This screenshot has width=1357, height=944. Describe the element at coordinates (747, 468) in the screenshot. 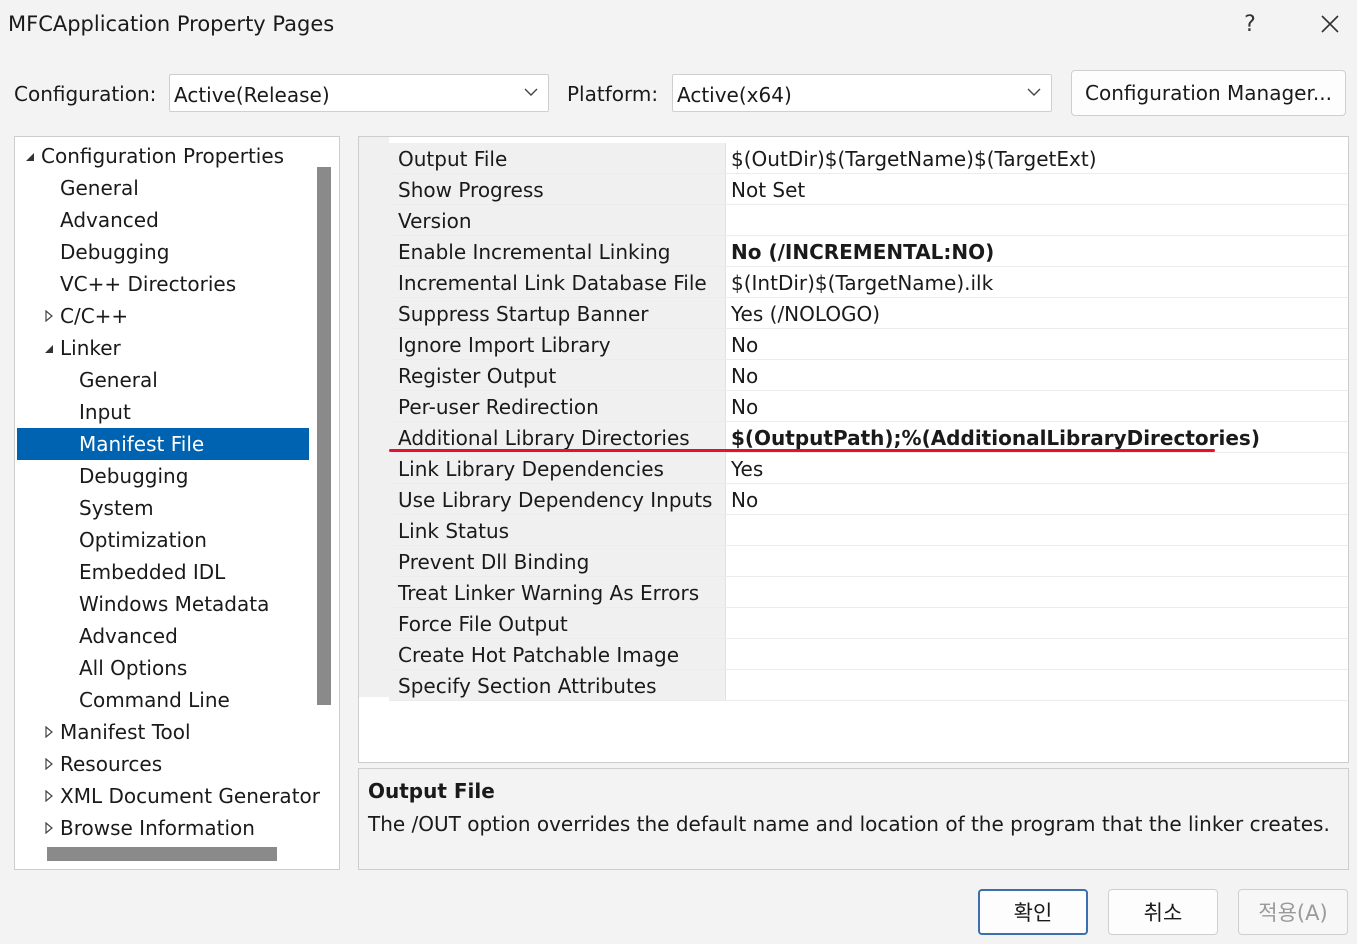

I see `property-value: Yes` at that location.